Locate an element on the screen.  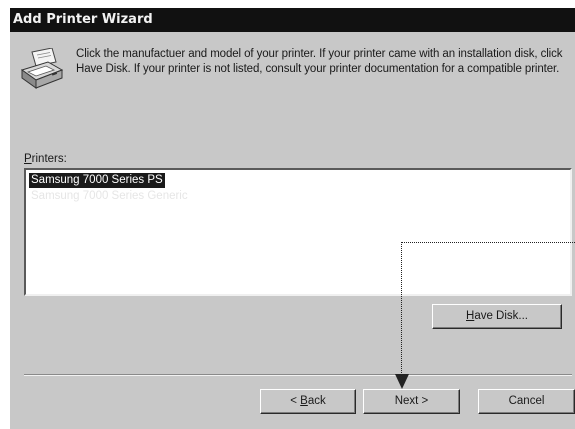
window-title: Add Printer Wizard is located at coordinates (83, 19).